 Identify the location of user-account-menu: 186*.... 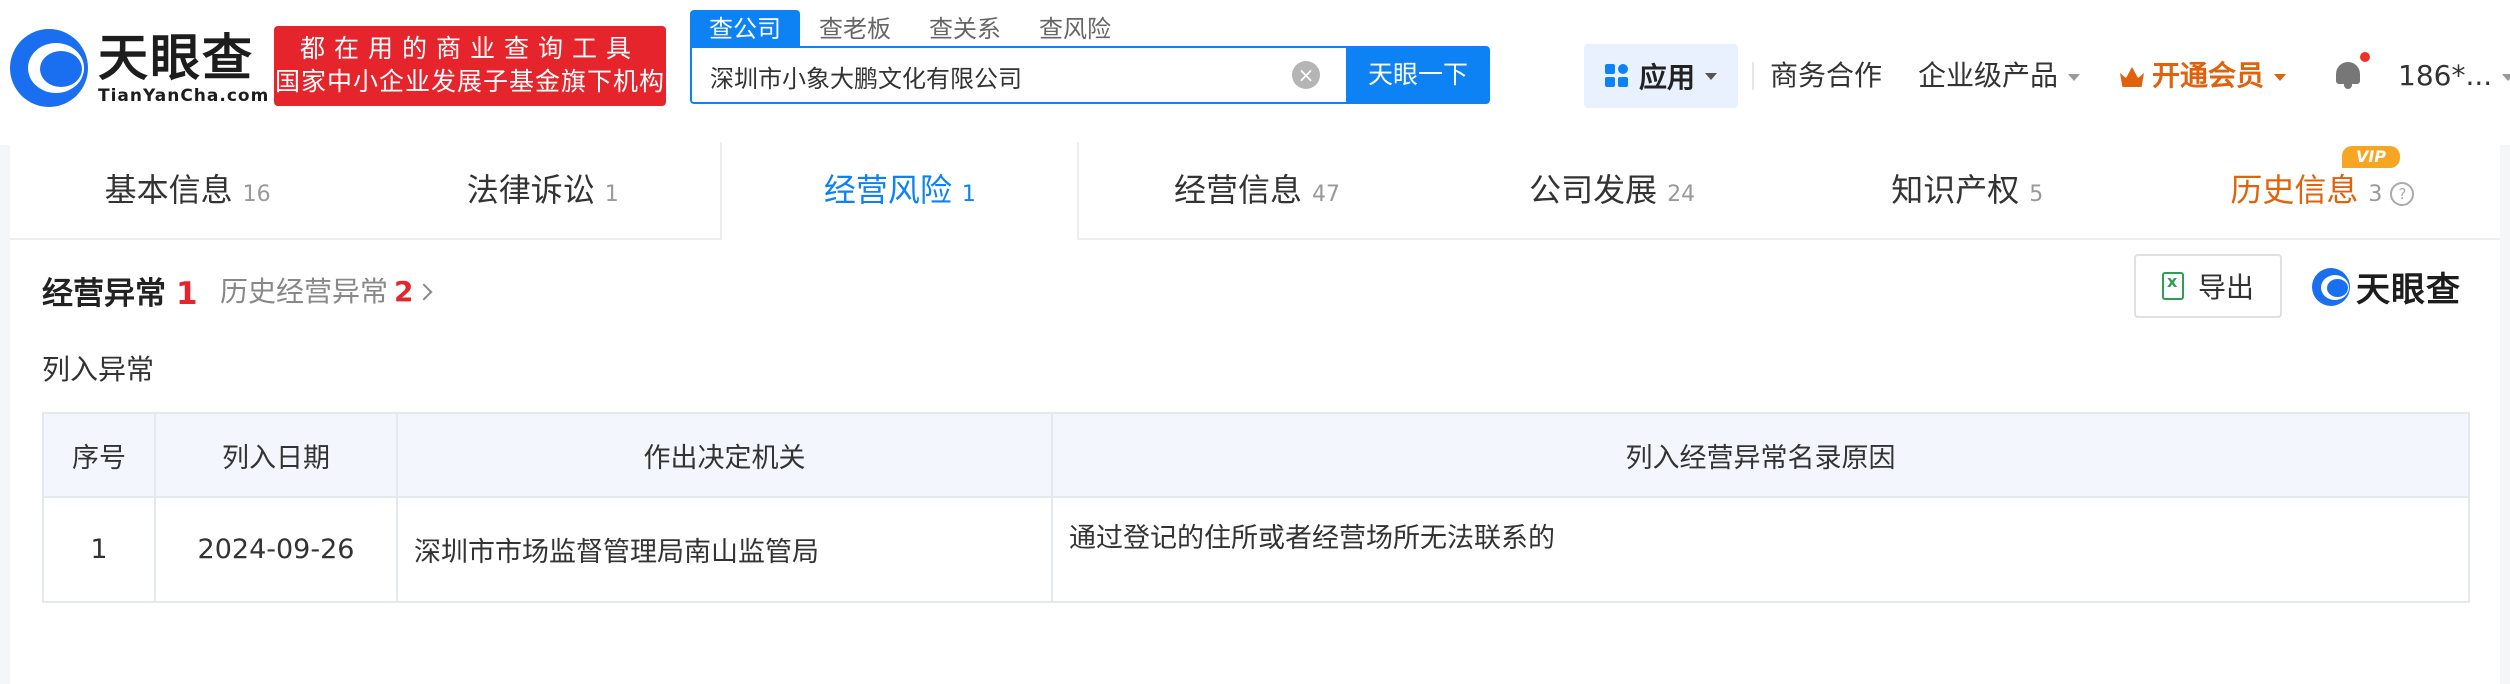
(2454, 76).